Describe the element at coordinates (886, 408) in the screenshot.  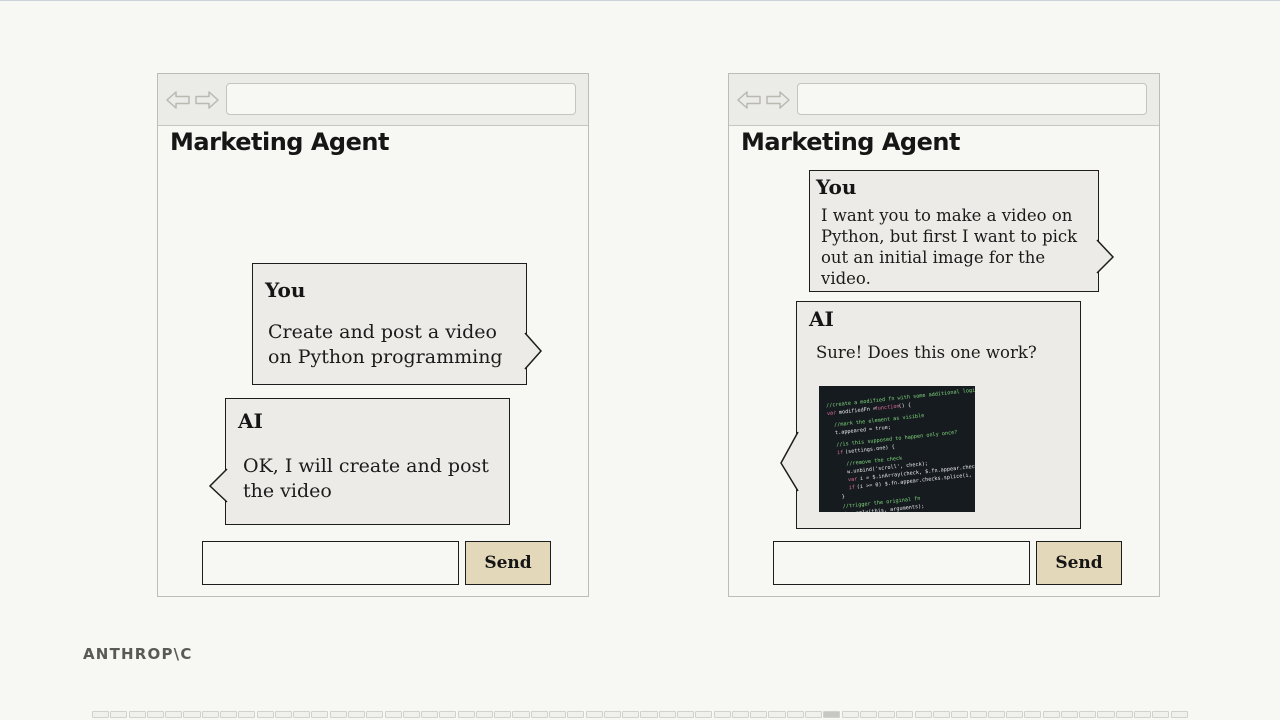
I see `svg-text: function` at that location.